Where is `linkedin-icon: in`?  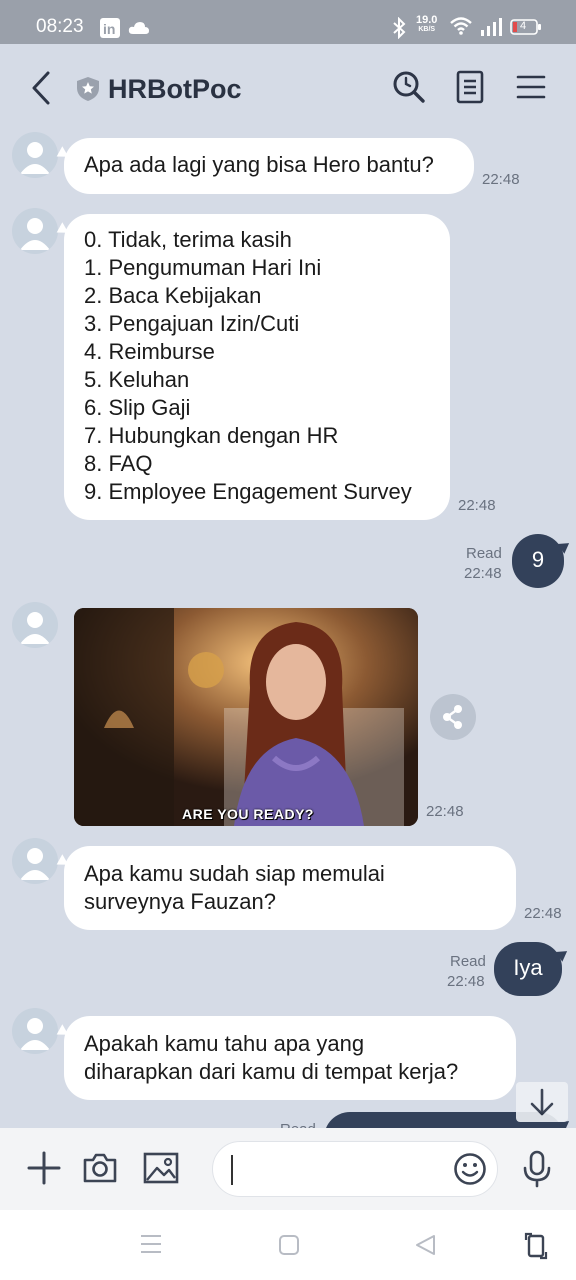
linkedin-icon: in is located at coordinates (110, 30).